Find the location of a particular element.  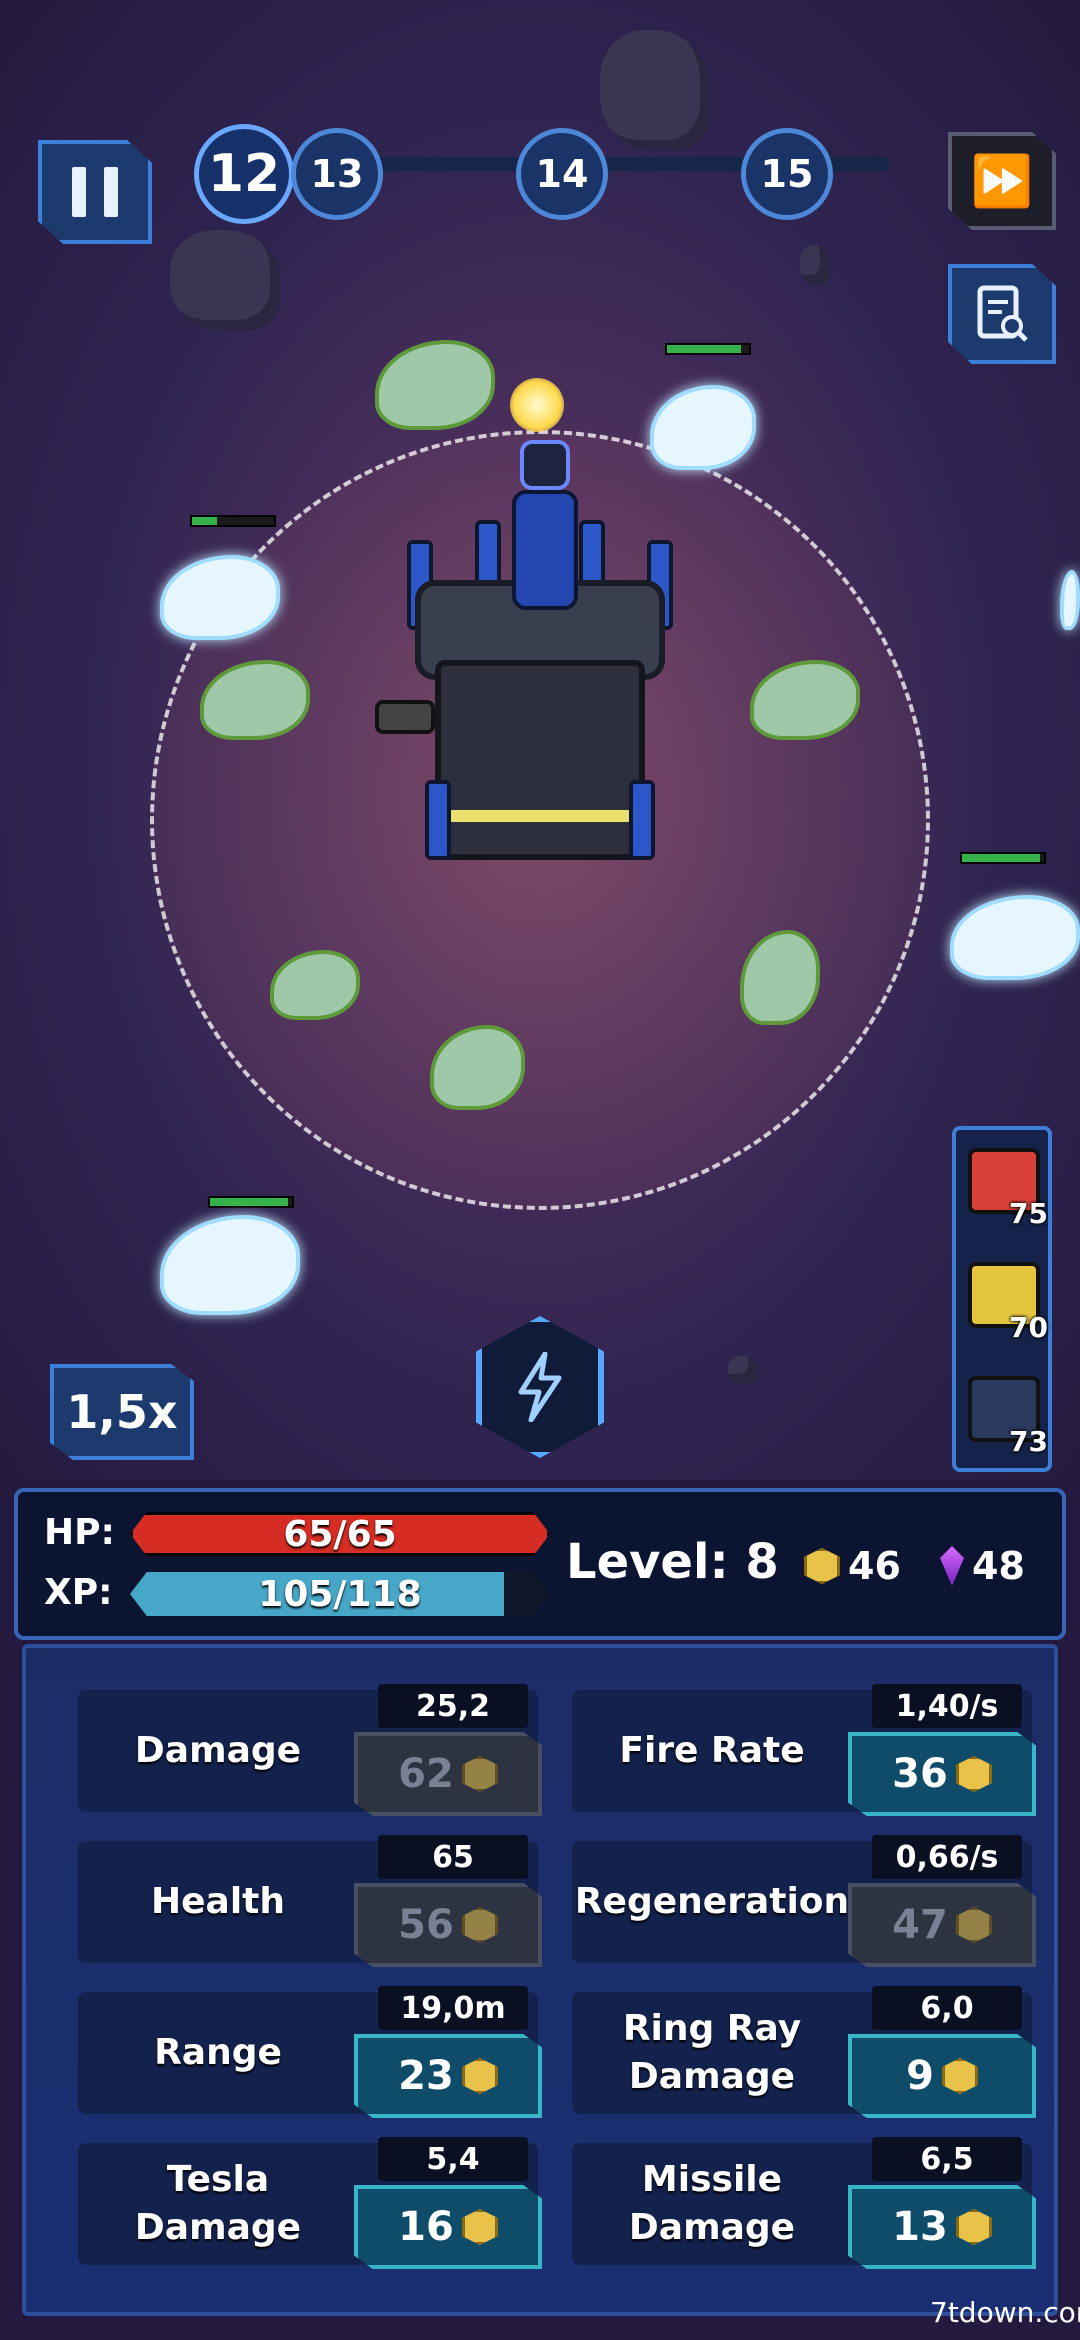

fast-forward-button: ⏩ is located at coordinates (1002, 181).